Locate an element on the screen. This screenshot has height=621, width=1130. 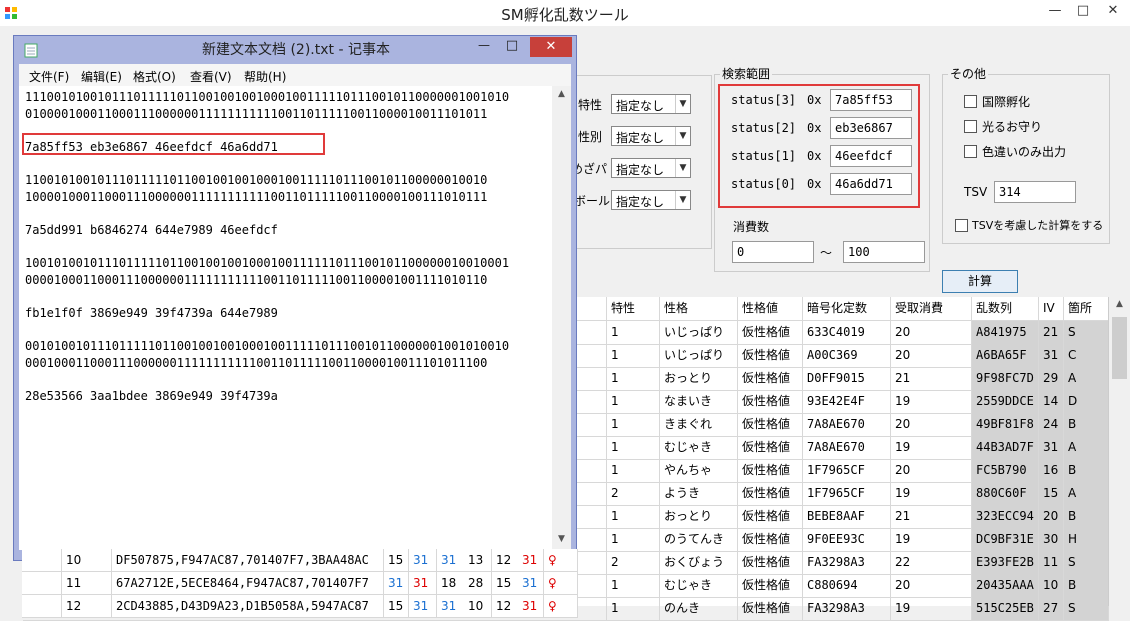
col-header: 箇所 is located at coordinates (1086, 308).